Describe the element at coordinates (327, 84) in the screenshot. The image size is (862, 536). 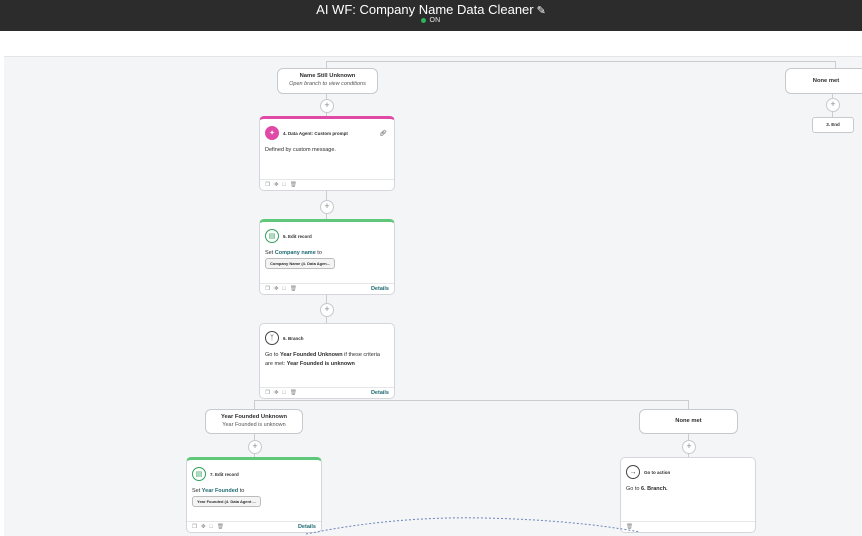
I see `branch-subtitle: Open branch to view conditions` at that location.